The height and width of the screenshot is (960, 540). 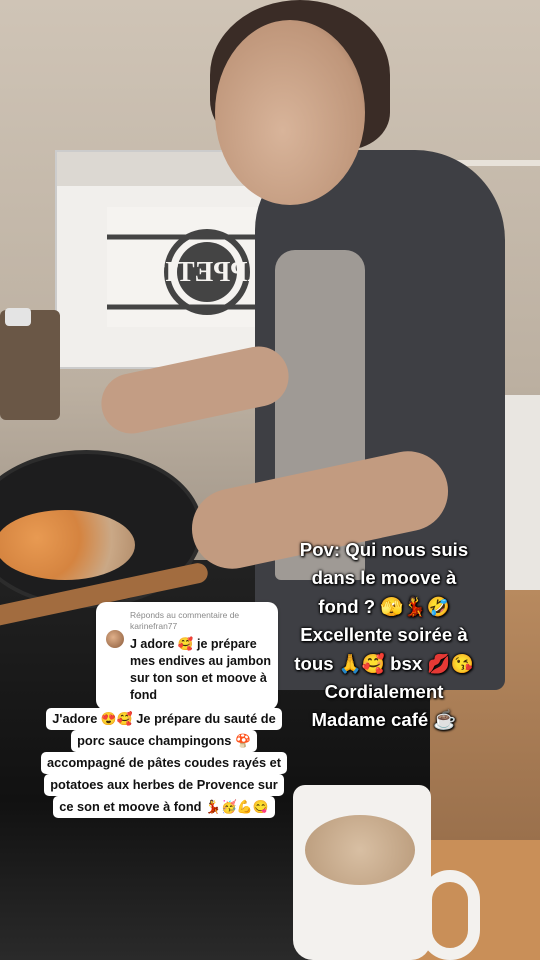 I want to click on caption-line: porc sauce champingons 🍄, so click(x=164, y=741).